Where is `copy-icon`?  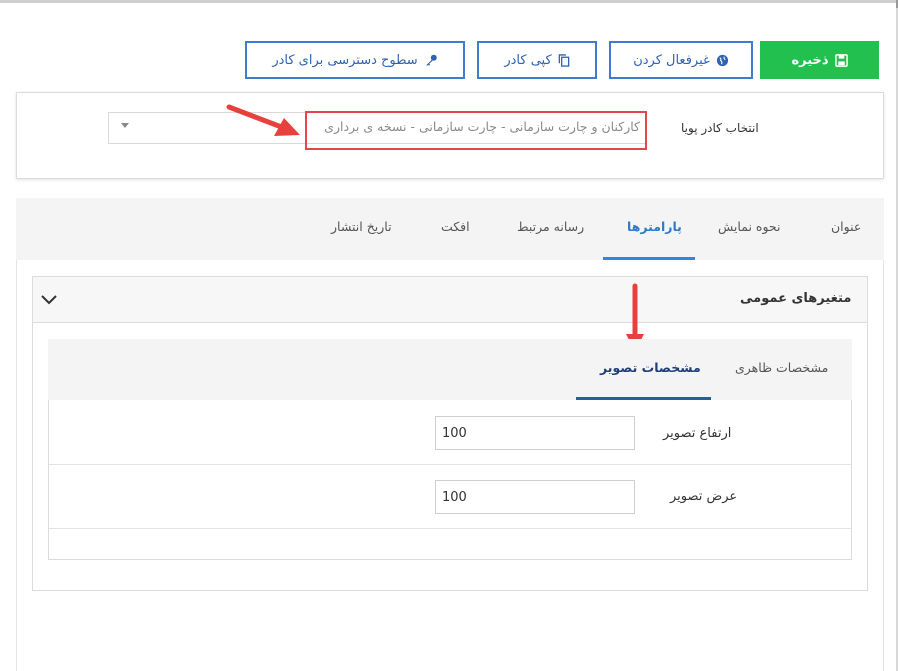 copy-icon is located at coordinates (563, 60).